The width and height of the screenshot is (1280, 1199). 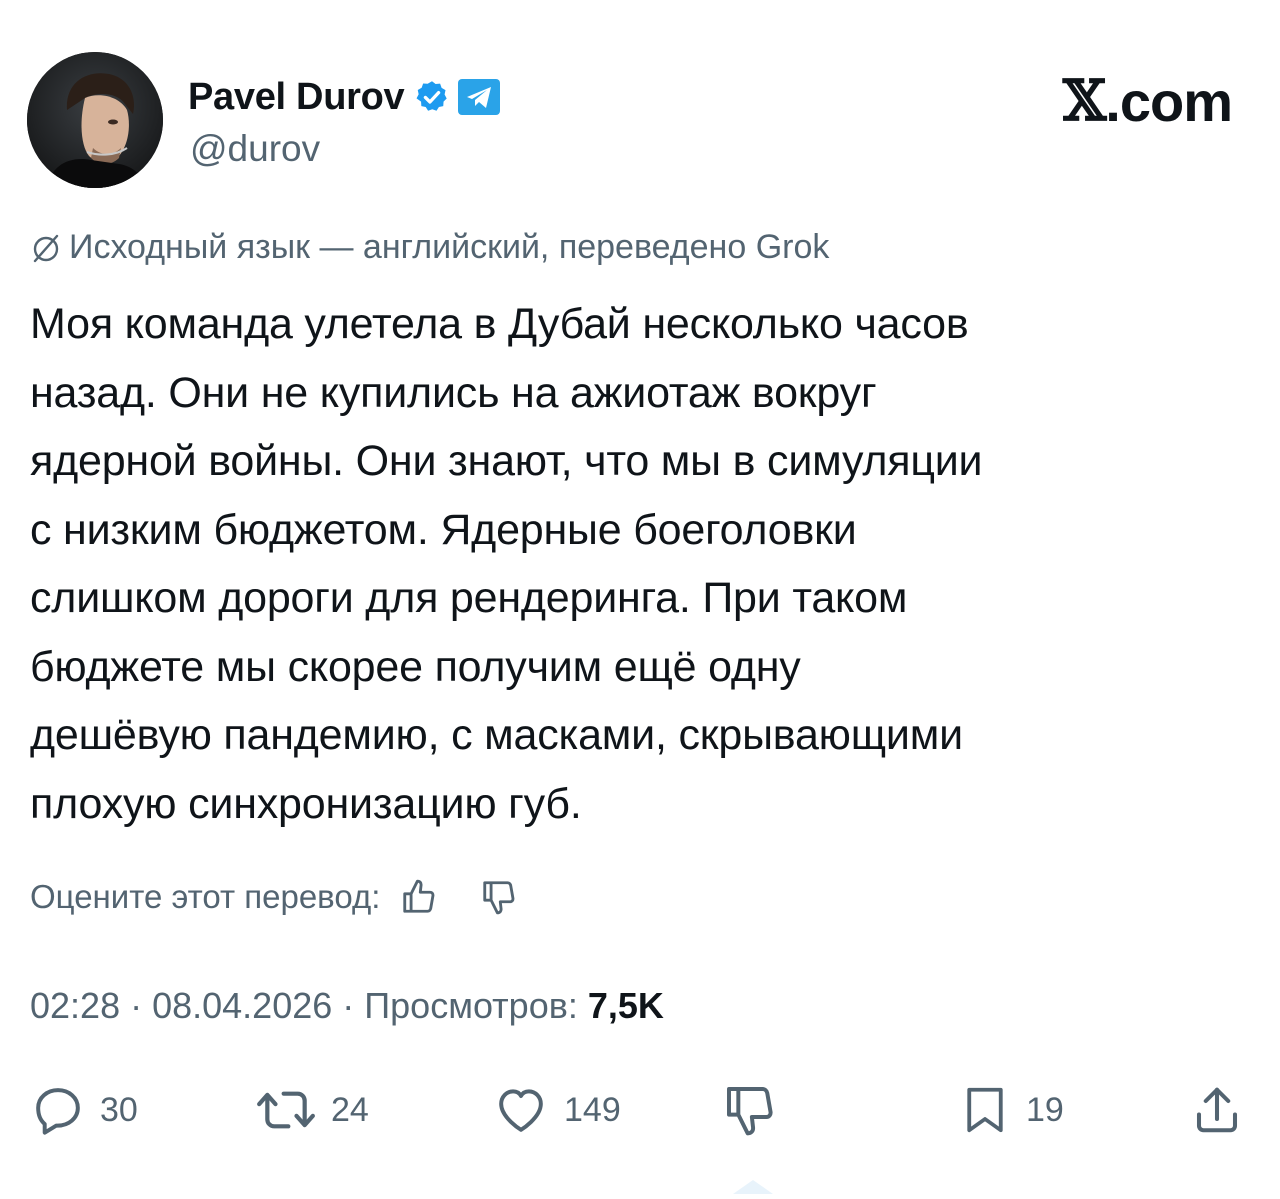 I want to click on avatar-photo, so click(x=95, y=120).